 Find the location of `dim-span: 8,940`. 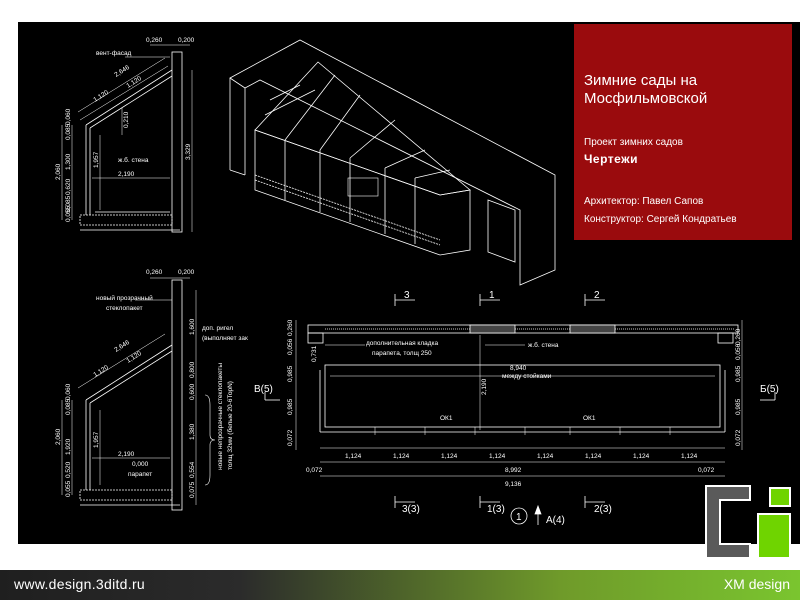

dim-span: 8,940 is located at coordinates (518, 368).